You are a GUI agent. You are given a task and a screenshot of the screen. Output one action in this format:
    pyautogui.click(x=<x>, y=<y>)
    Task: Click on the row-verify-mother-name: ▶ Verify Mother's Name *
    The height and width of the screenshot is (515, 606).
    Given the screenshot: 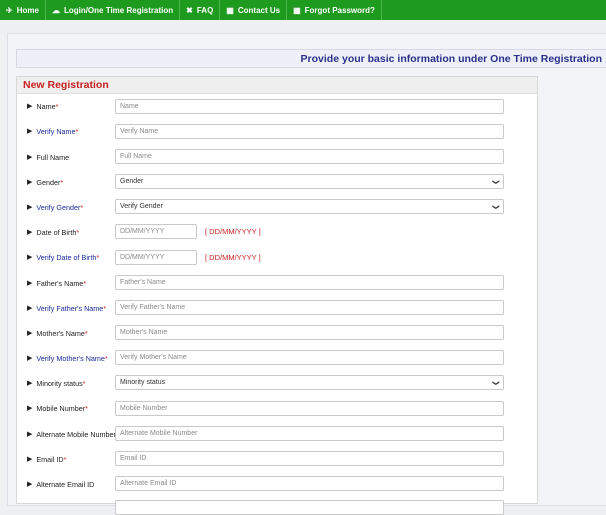 What is the action you would take?
    pyautogui.click(x=72, y=358)
    